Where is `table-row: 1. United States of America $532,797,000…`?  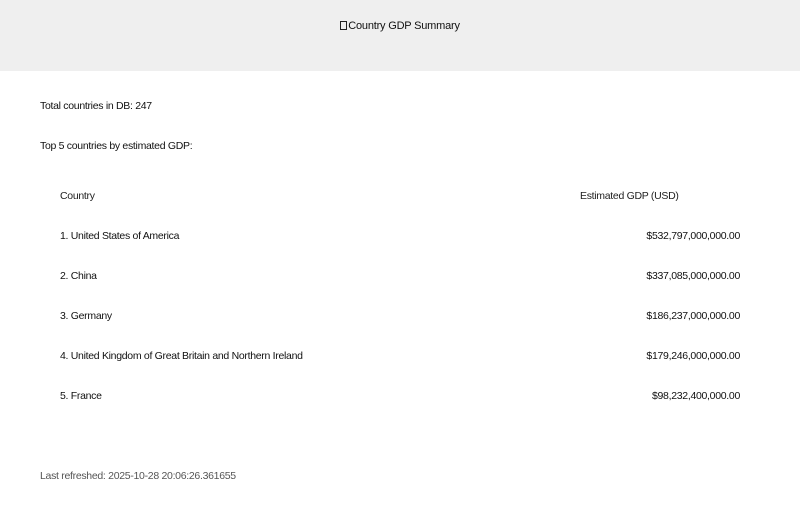
table-row: 1. United States of America $532,797,000… is located at coordinates (400, 243).